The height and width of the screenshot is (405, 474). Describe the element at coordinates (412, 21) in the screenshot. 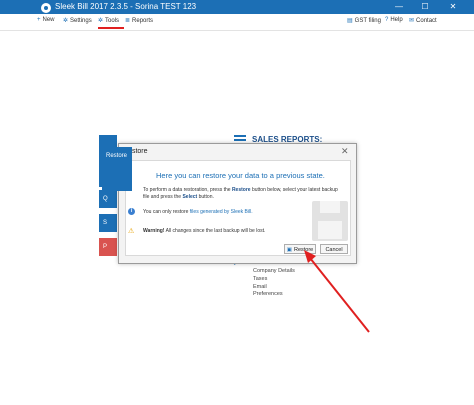

I see `contact-icon: ✉` at that location.